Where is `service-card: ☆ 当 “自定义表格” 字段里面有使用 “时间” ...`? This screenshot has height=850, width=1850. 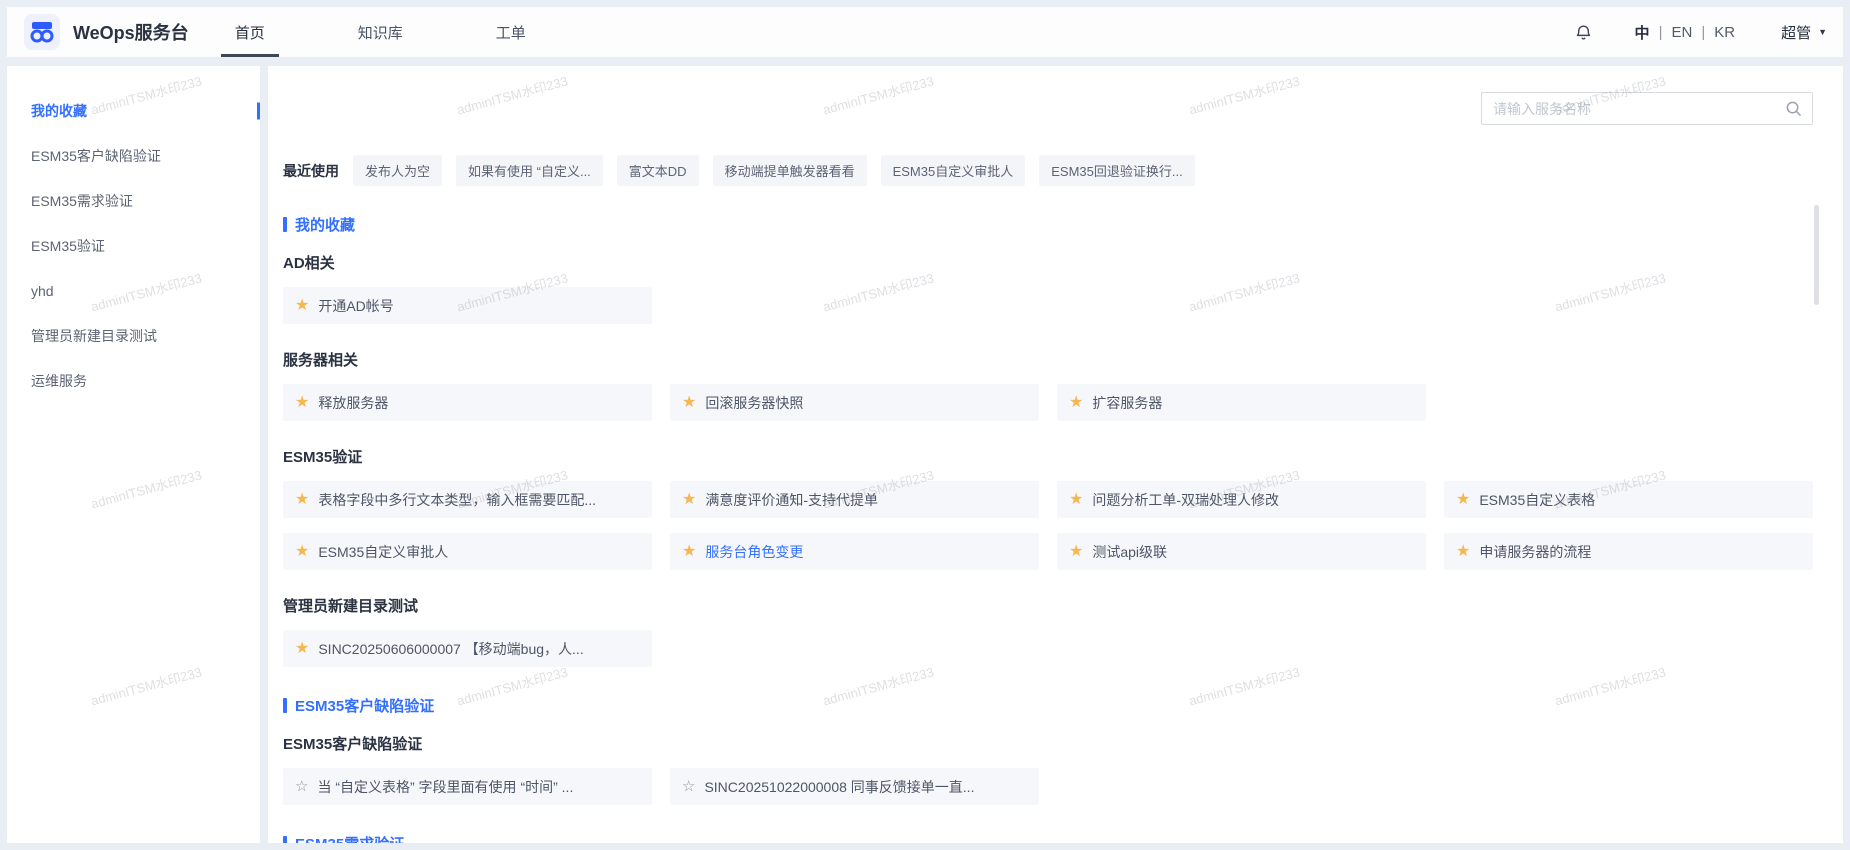
service-card: ☆ 当 “自定义表格” 字段里面有使用 “时间” ... is located at coordinates (467, 786).